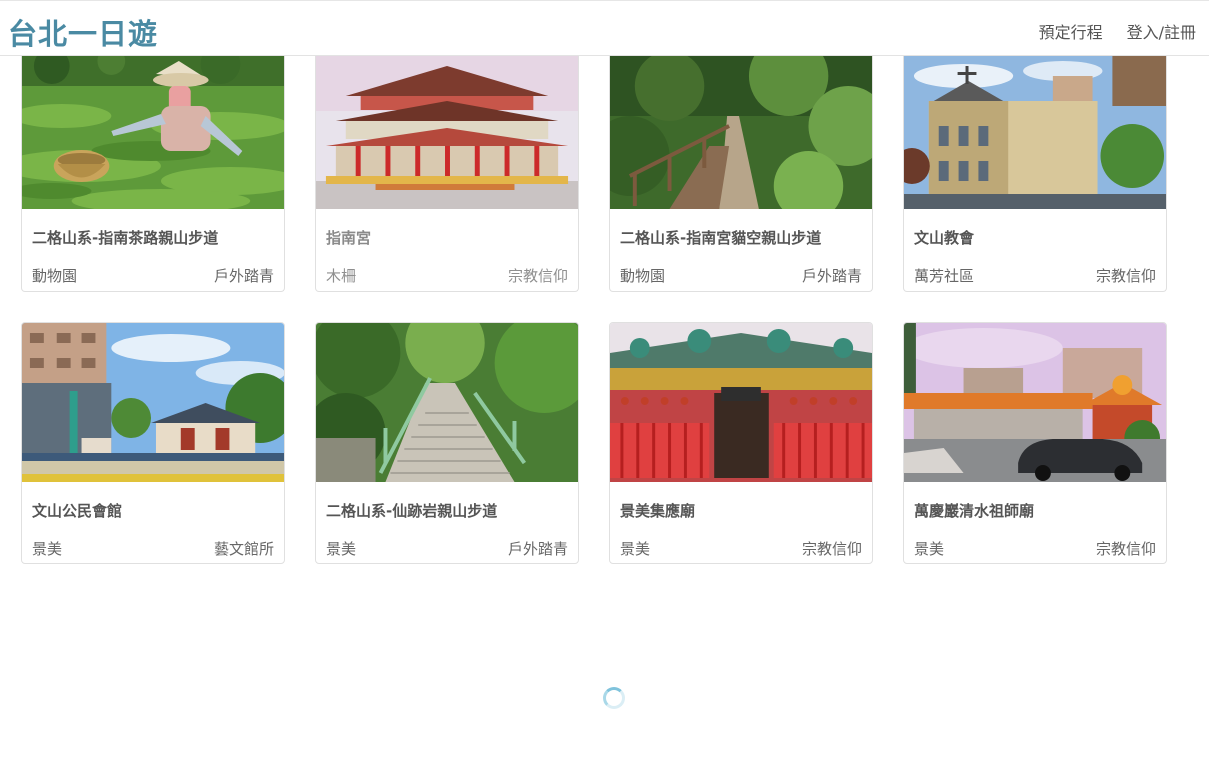 This screenshot has height=760, width=1209. What do you see at coordinates (341, 276) in the screenshot?
I see `attraction-mrt: 木柵` at bounding box center [341, 276].